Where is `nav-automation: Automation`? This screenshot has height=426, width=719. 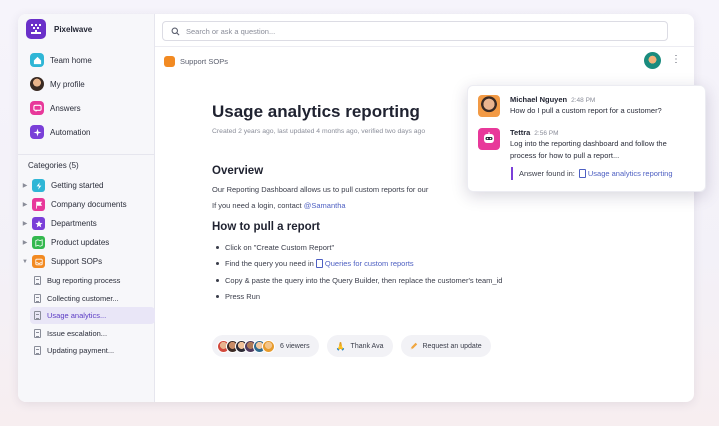
nav-automation: Automation is located at coordinates (88, 132).